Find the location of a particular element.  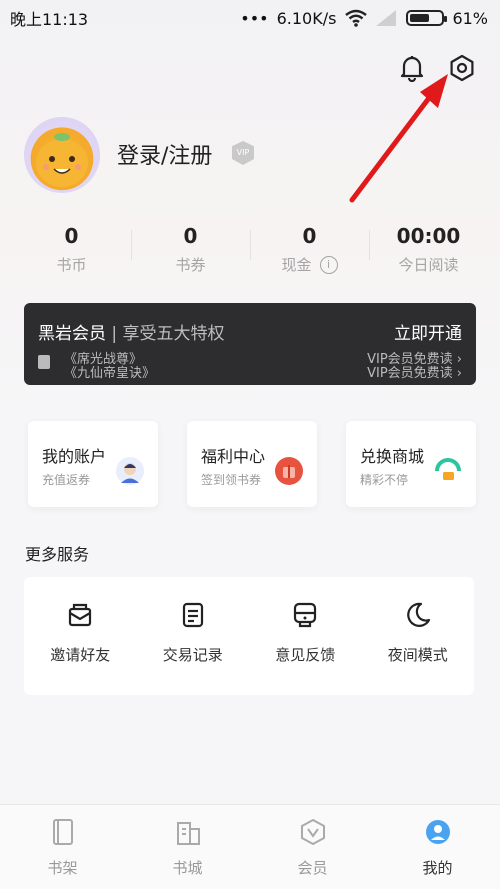

stat-vouchers: 0 书券 is located at coordinates (190, 249).